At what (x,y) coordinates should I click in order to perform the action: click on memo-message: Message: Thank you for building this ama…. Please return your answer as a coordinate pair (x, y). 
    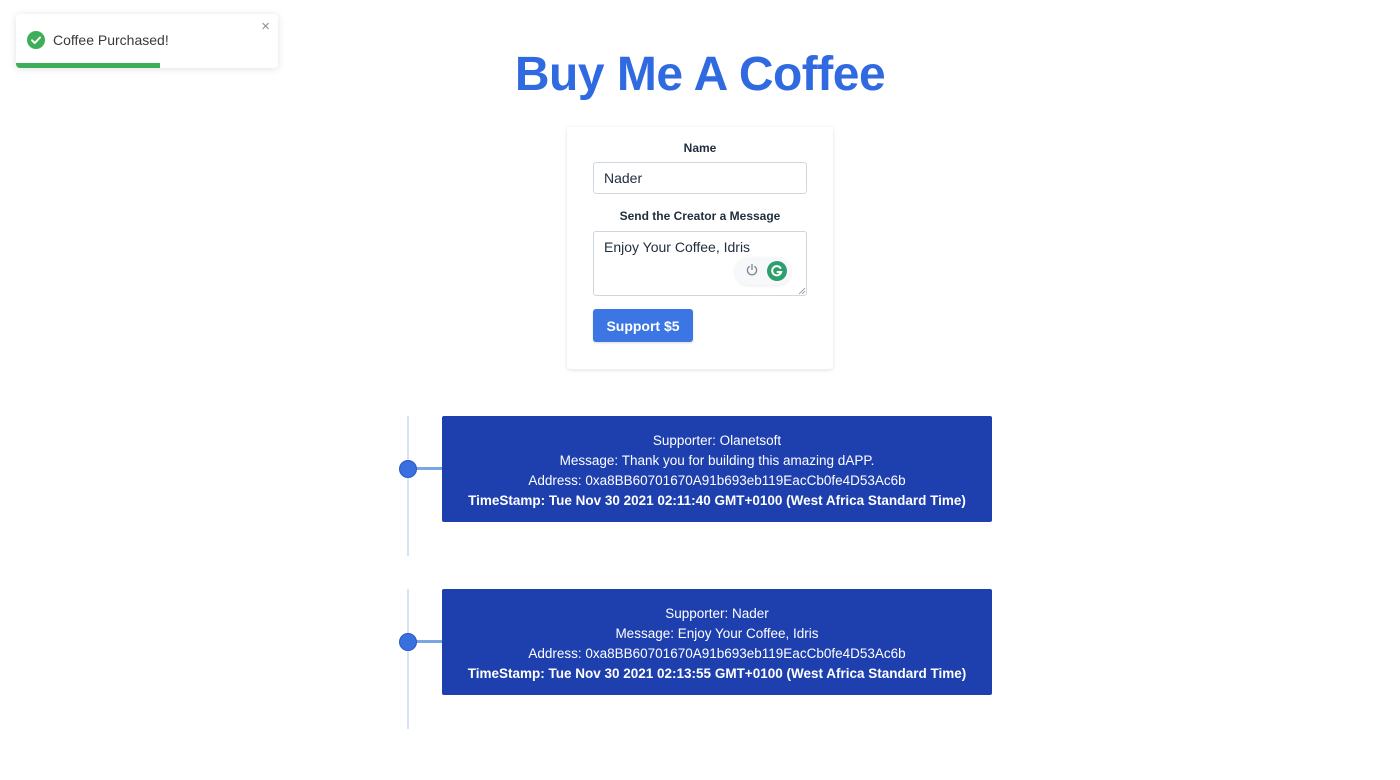
    Looking at the image, I should click on (717, 460).